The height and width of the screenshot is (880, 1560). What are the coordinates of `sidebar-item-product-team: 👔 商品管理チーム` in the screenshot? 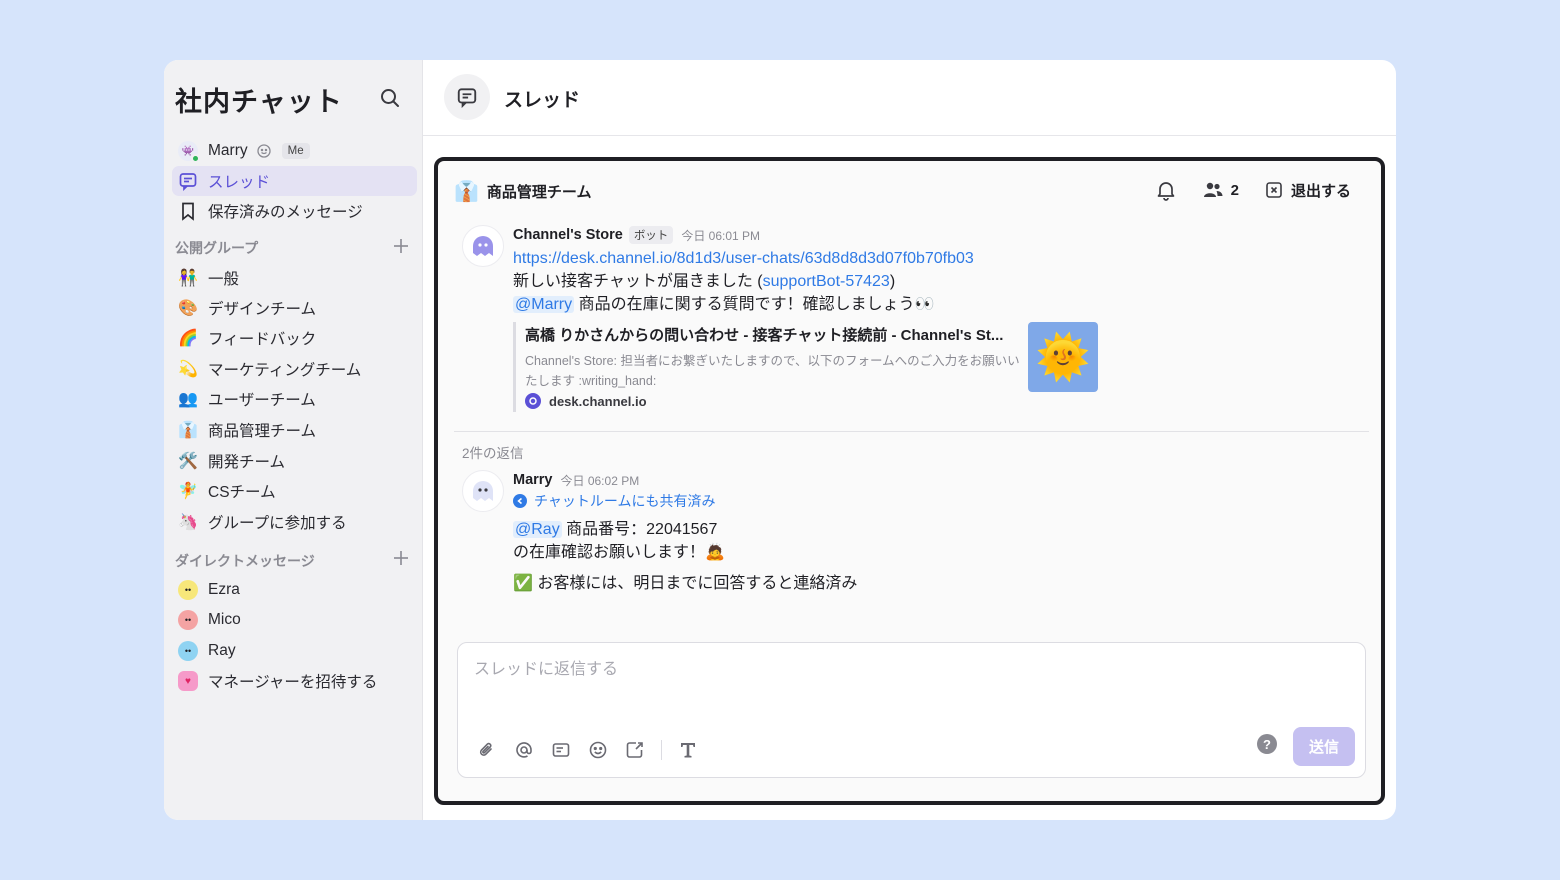 It's located at (294, 430).